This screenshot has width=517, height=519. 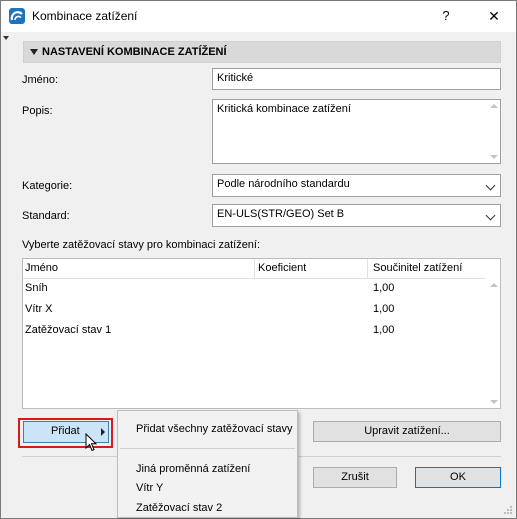 What do you see at coordinates (41, 268) in the screenshot?
I see `column-header-name: Jméno` at bounding box center [41, 268].